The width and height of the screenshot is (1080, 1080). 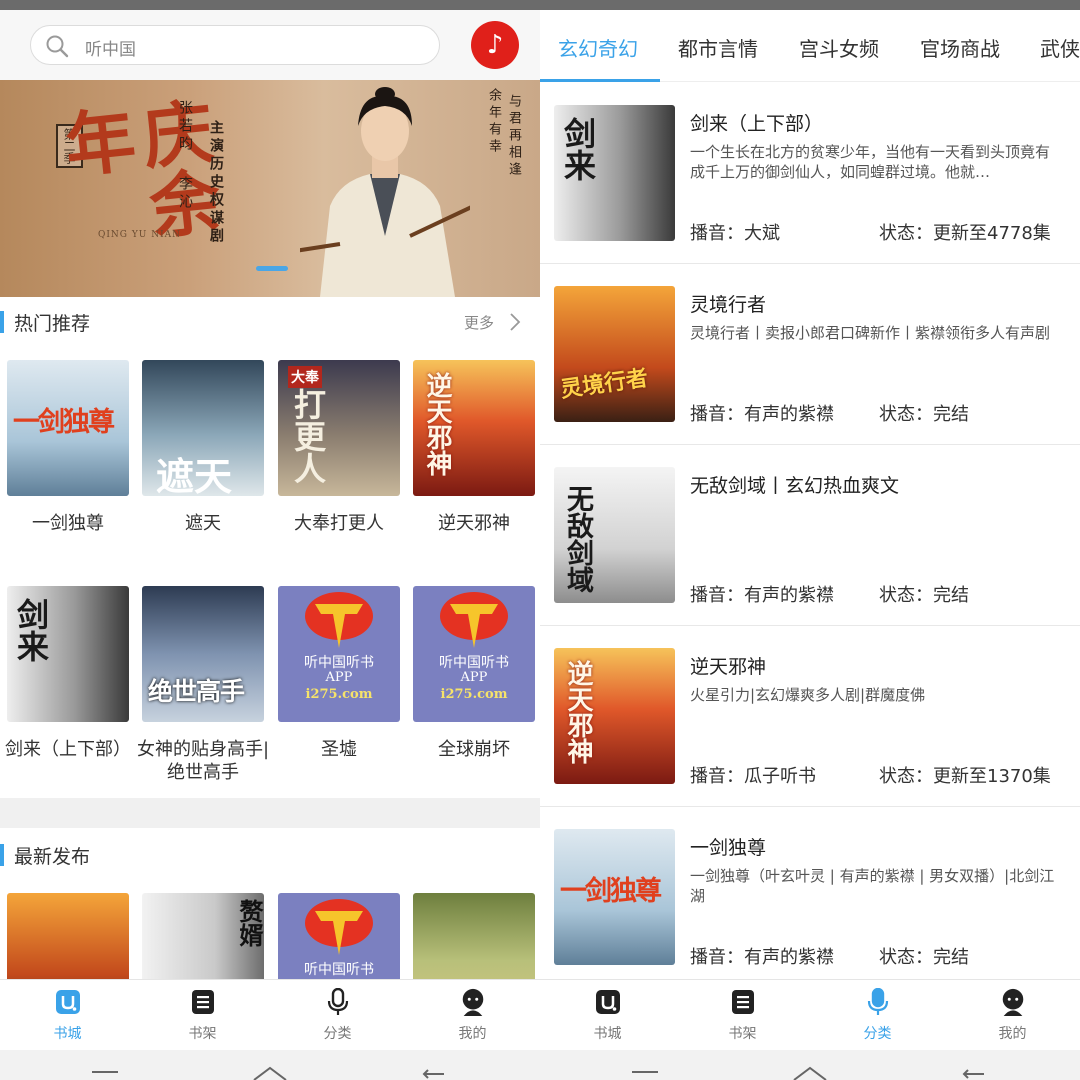 What do you see at coordinates (877, 1034) in the screenshot?
I see `tab-label: 分类` at bounding box center [877, 1034].